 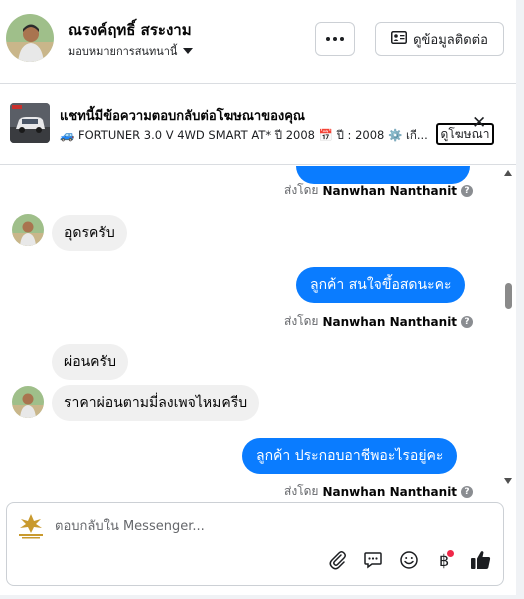 I want to click on window-edge, so click(x=520, y=299).